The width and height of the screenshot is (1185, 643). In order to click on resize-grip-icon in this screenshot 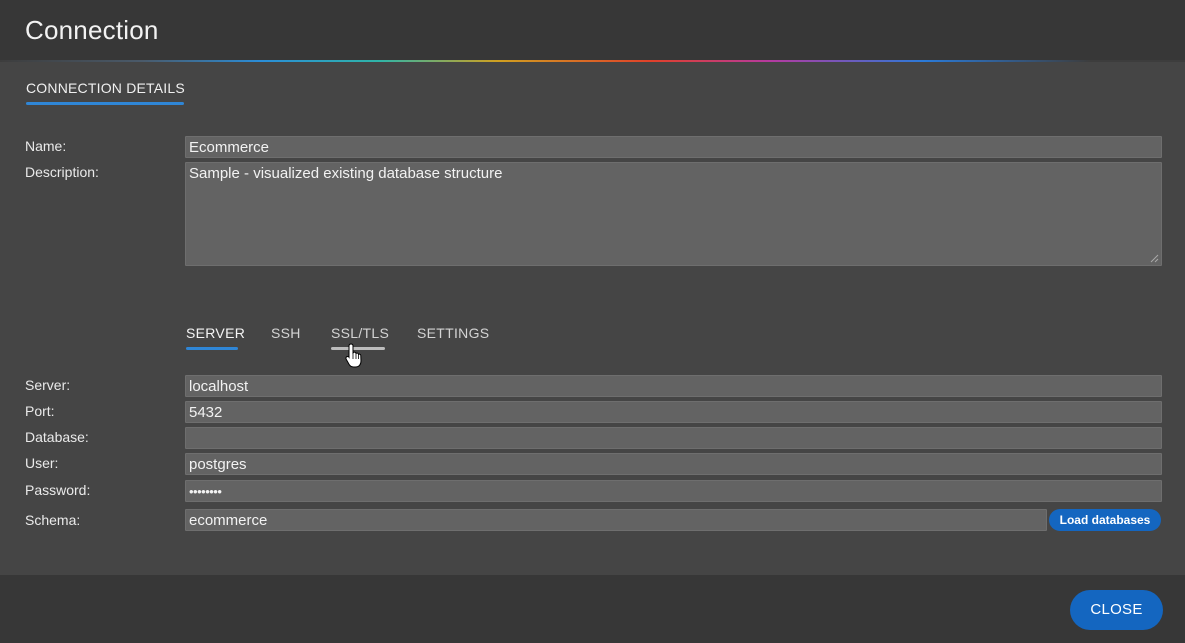, I will do `click(1154, 258)`.